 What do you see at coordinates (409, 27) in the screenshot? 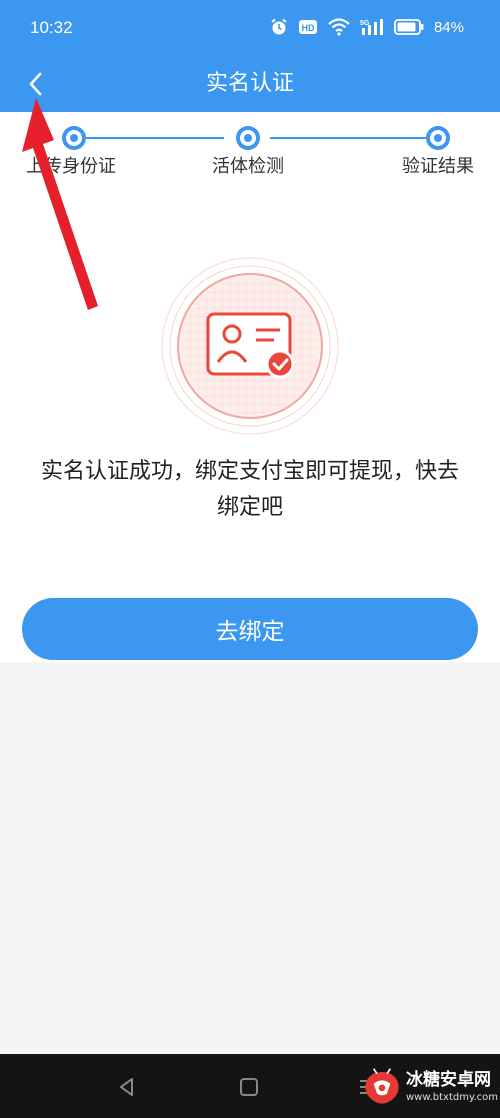
I see `battery-icon` at bounding box center [409, 27].